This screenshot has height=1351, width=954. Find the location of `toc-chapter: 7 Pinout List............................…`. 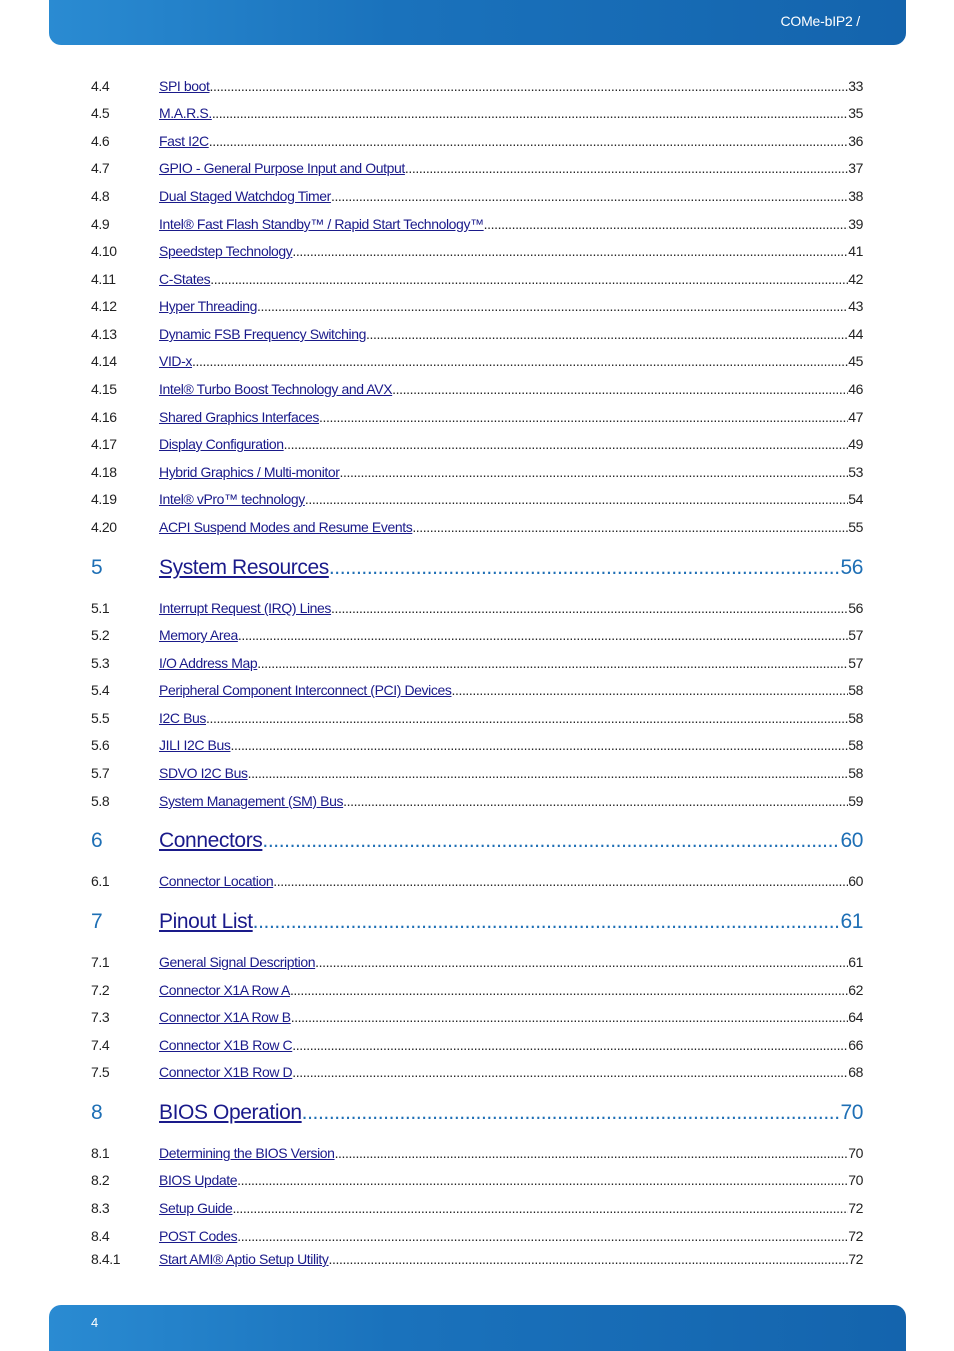

toc-chapter: 7 Pinout List............................… is located at coordinates (477, 922).